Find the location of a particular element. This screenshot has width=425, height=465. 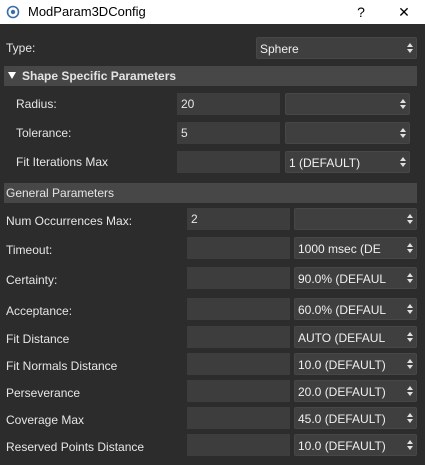

radius-input: 20 is located at coordinates (228, 104).